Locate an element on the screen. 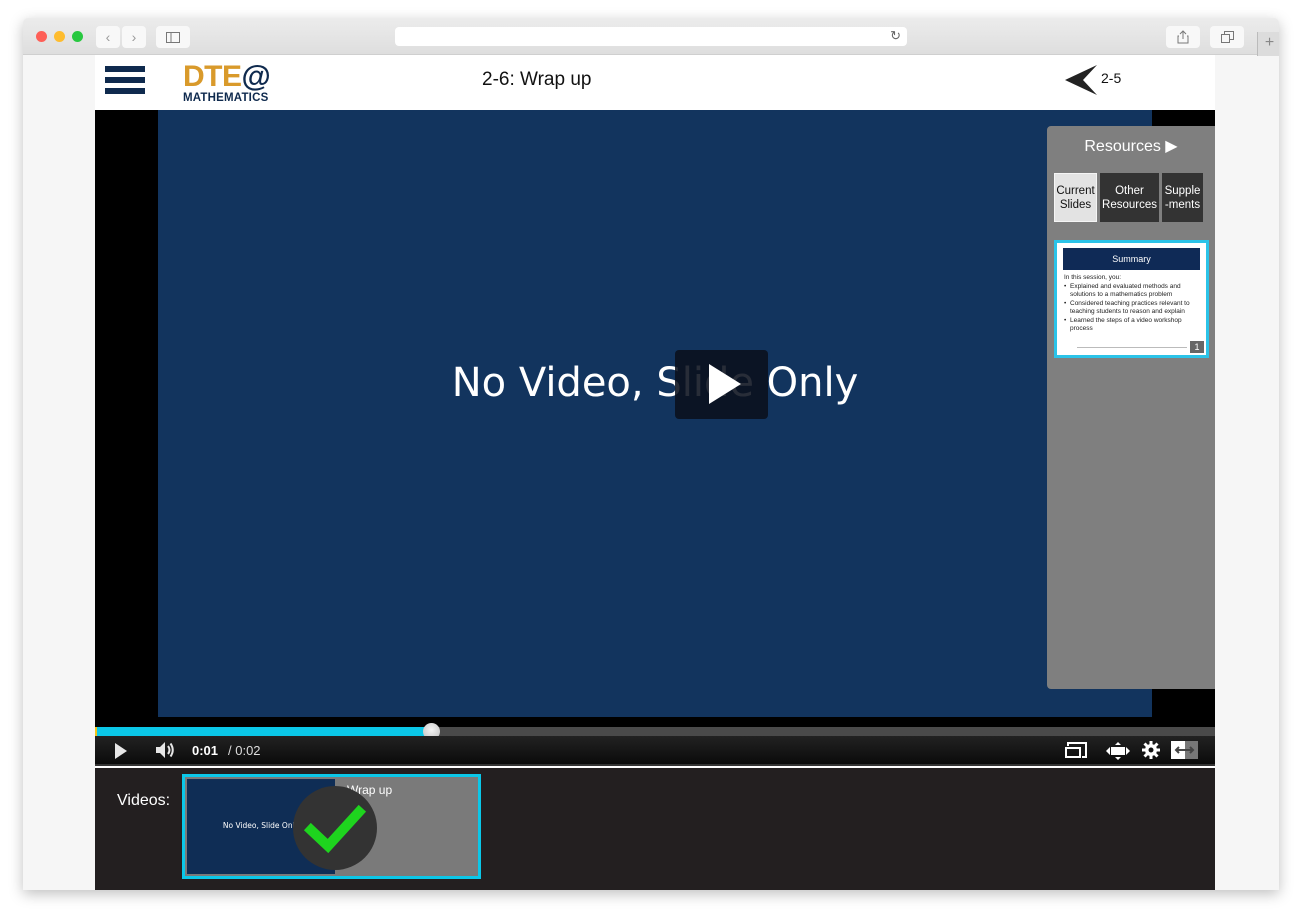  tab-label: Current is located at coordinates (1075, 190).